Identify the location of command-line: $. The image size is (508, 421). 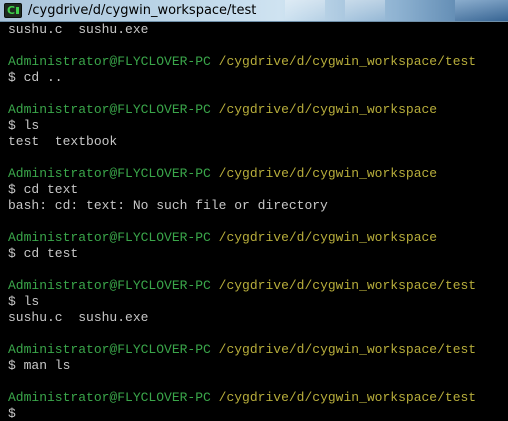
(12, 413).